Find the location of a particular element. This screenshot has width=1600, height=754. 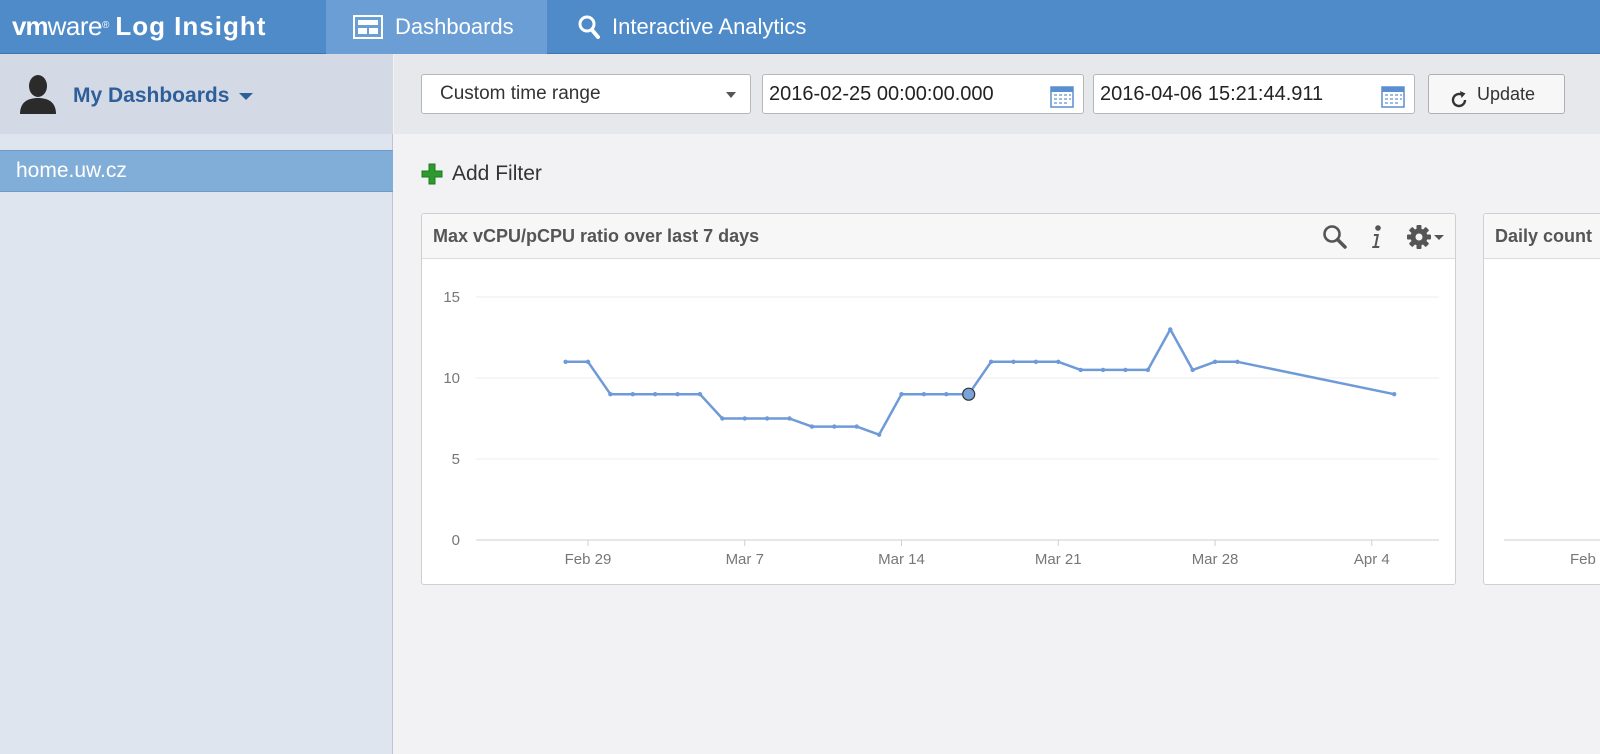

x-tick-label: Mar 21 is located at coordinates (1058, 559).